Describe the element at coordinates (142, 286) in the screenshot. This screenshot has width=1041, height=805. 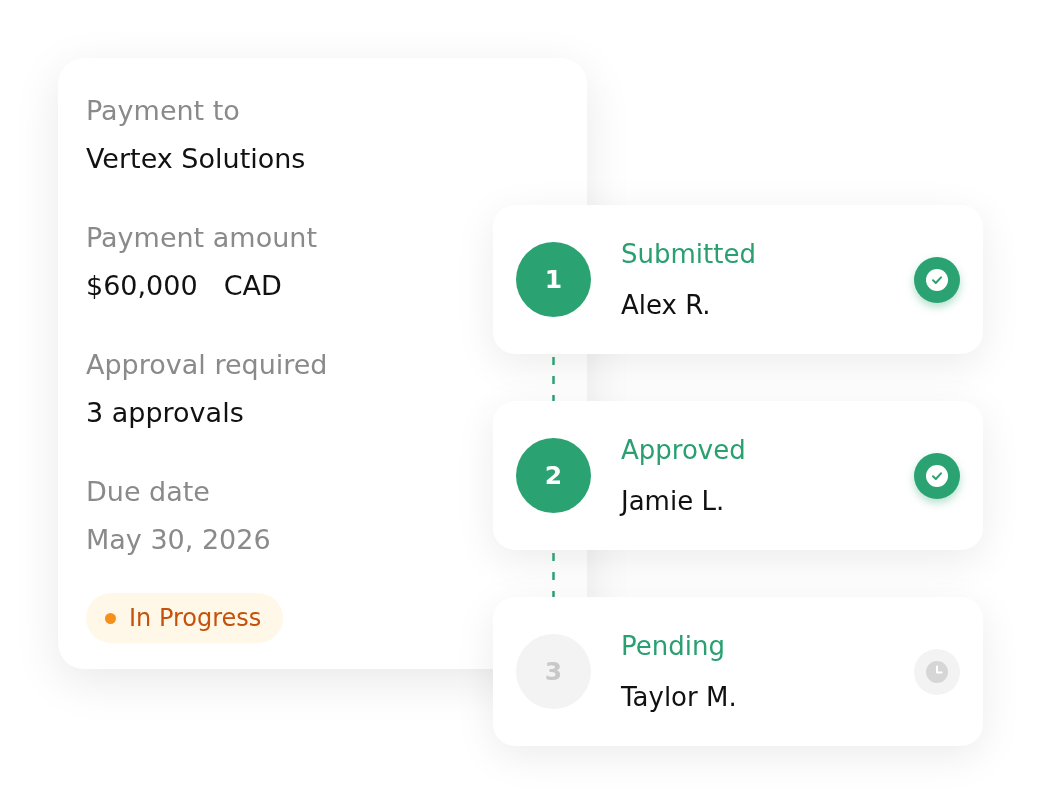
I see `field-value: $60,000` at that location.